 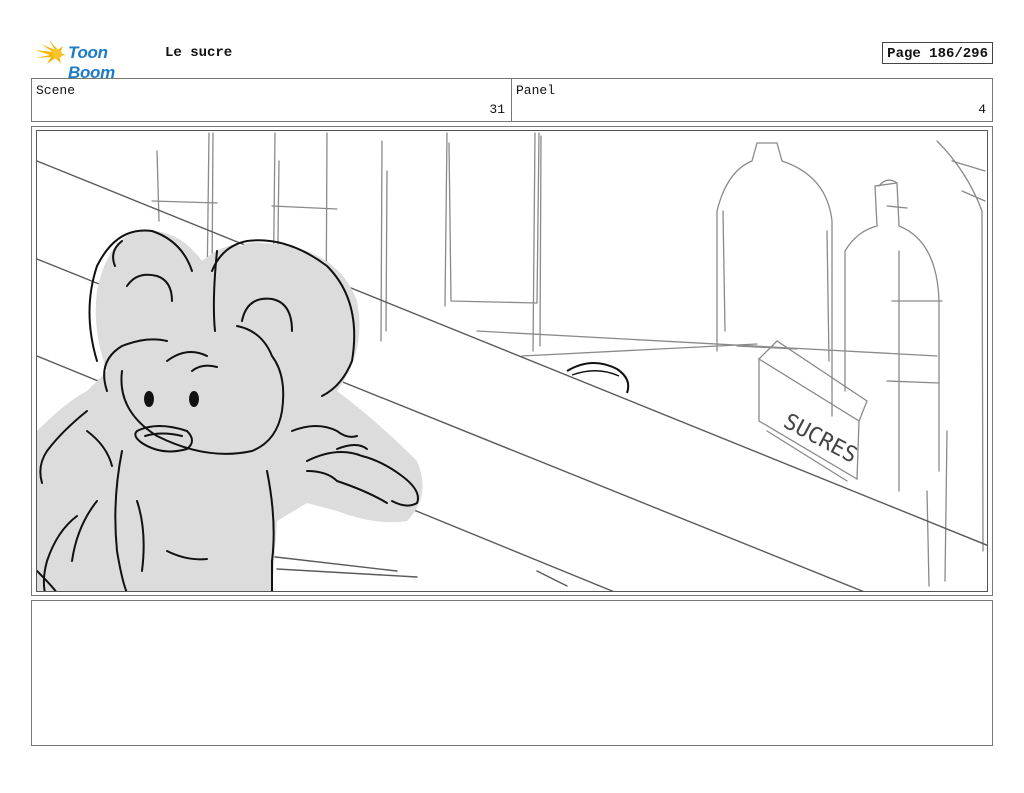 I want to click on sugar-sign-text: SUCRES, so click(x=820, y=438).